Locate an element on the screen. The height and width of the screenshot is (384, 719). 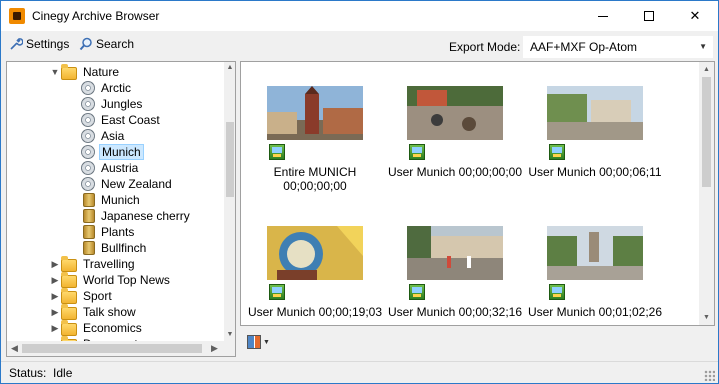
tree-item: ▶ Travelling is located at coordinates (93, 263).